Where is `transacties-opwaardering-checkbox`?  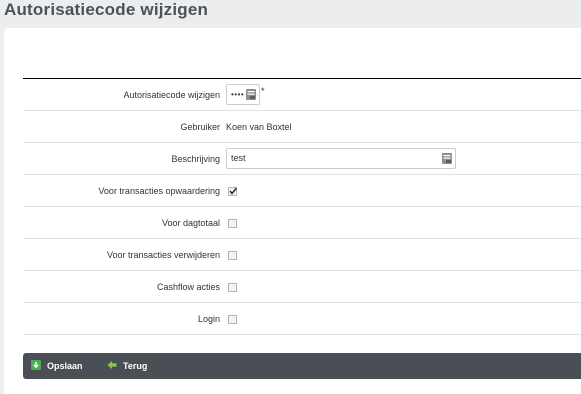
transacties-opwaardering-checkbox is located at coordinates (233, 191).